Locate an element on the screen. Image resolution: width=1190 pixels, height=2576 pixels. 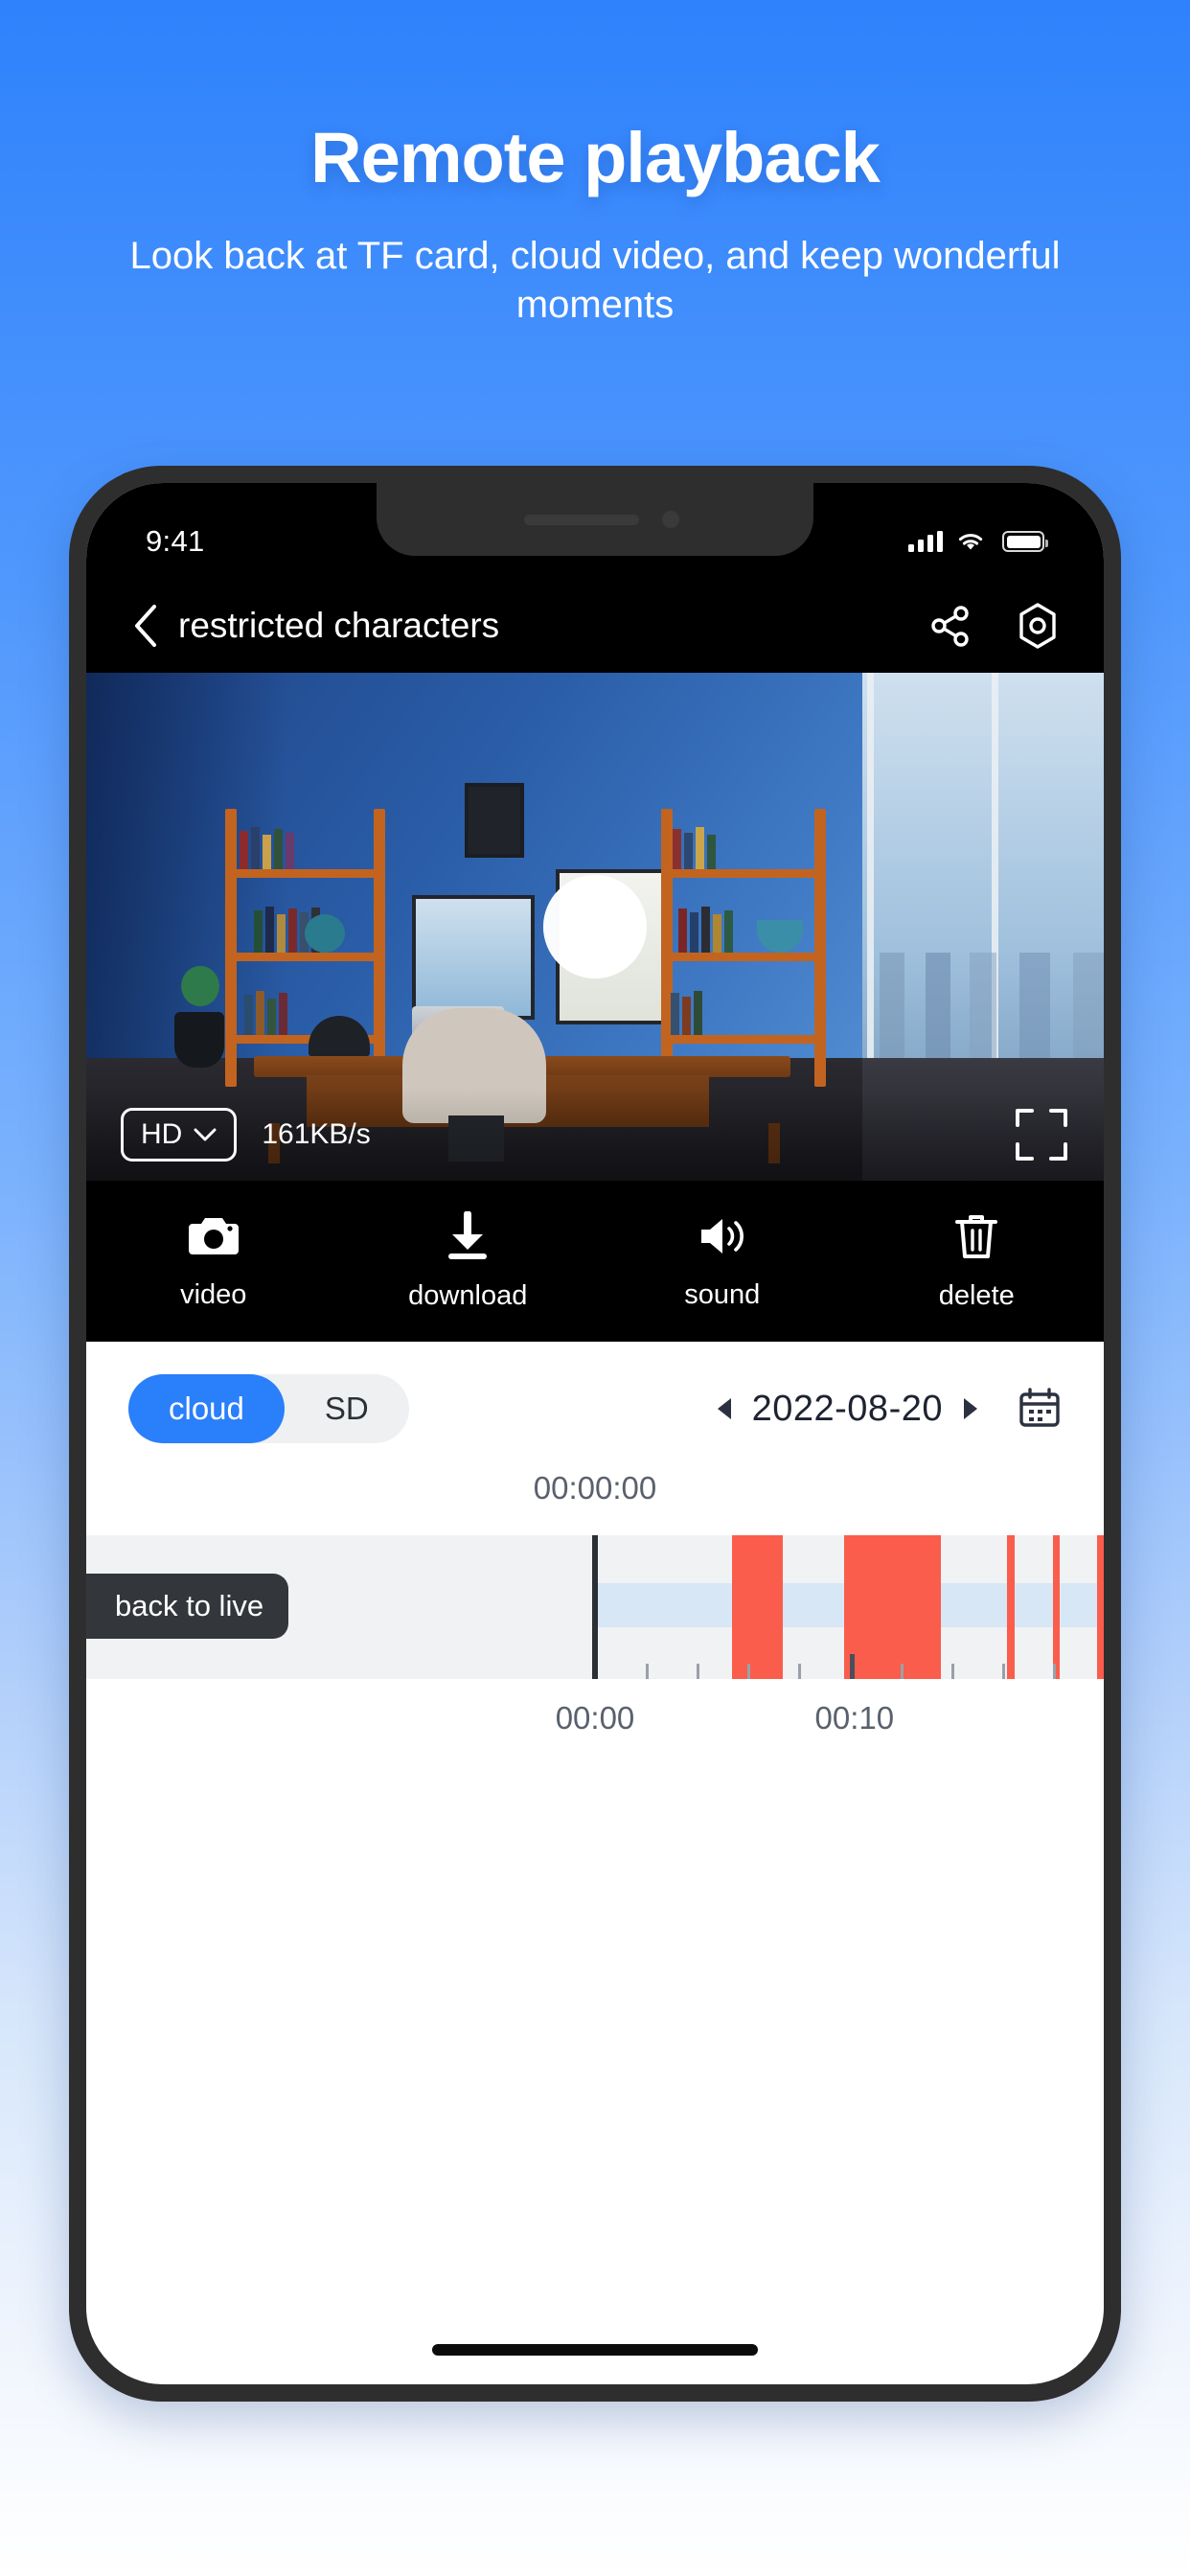
tick-major is located at coordinates (852, 1667).